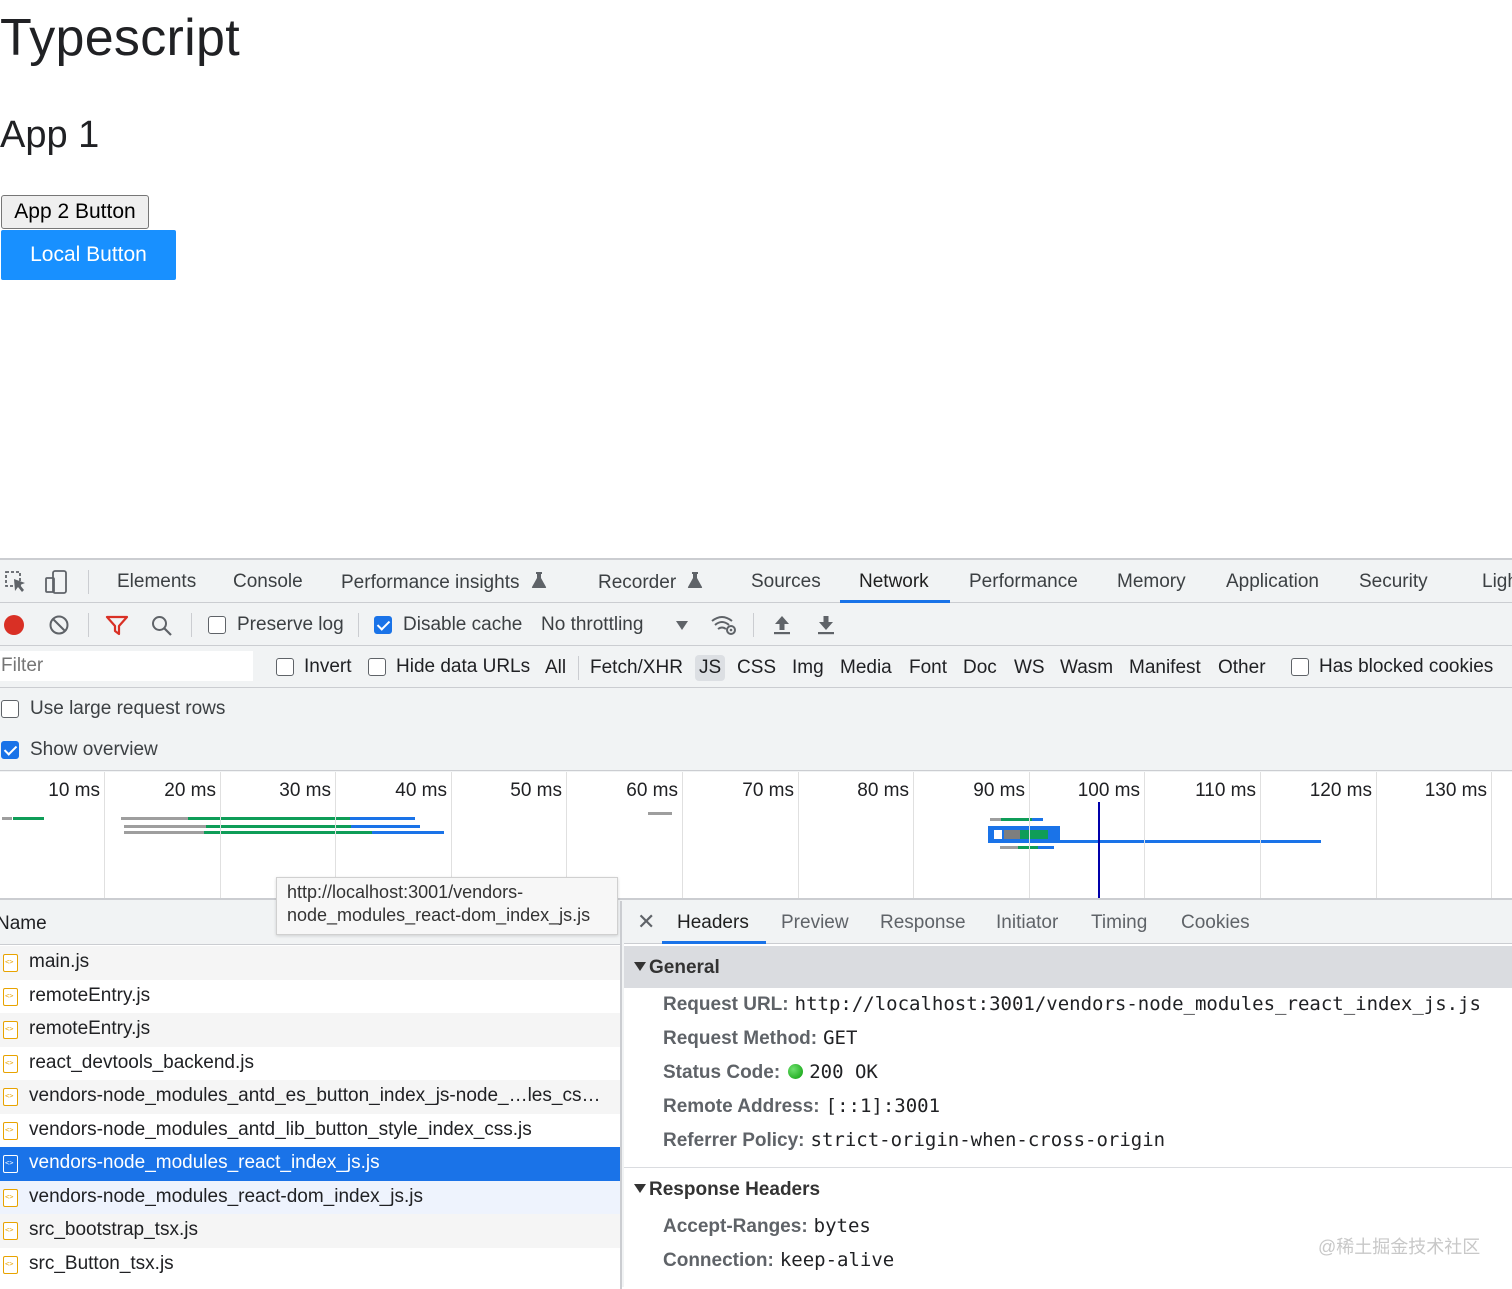 This screenshot has height=1289, width=1512. Describe the element at coordinates (724, 627) in the screenshot. I see `network-conditions-icon` at that location.